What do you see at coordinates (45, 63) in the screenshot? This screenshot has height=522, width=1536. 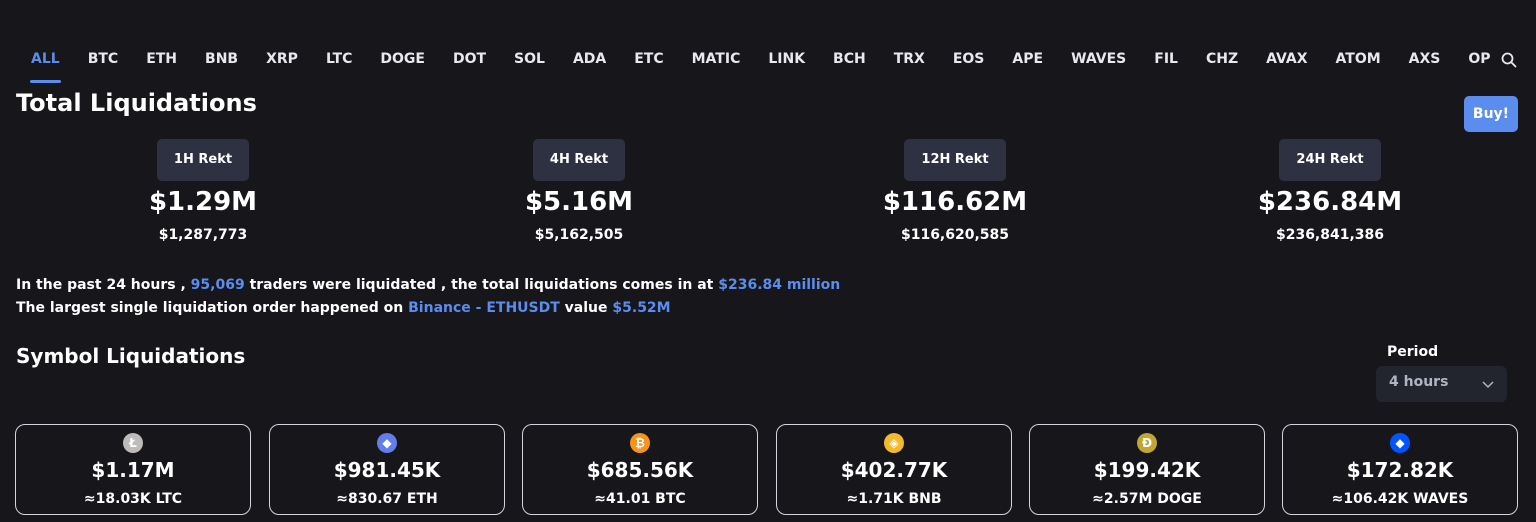 I see `tab-all: ALL` at bounding box center [45, 63].